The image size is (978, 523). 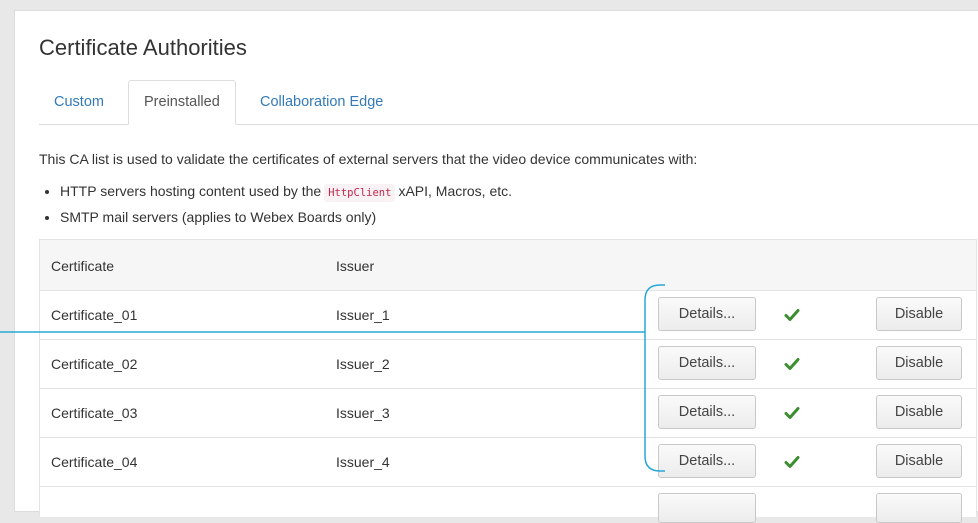 I want to click on page-title: Certificate Authorities, so click(x=143, y=47).